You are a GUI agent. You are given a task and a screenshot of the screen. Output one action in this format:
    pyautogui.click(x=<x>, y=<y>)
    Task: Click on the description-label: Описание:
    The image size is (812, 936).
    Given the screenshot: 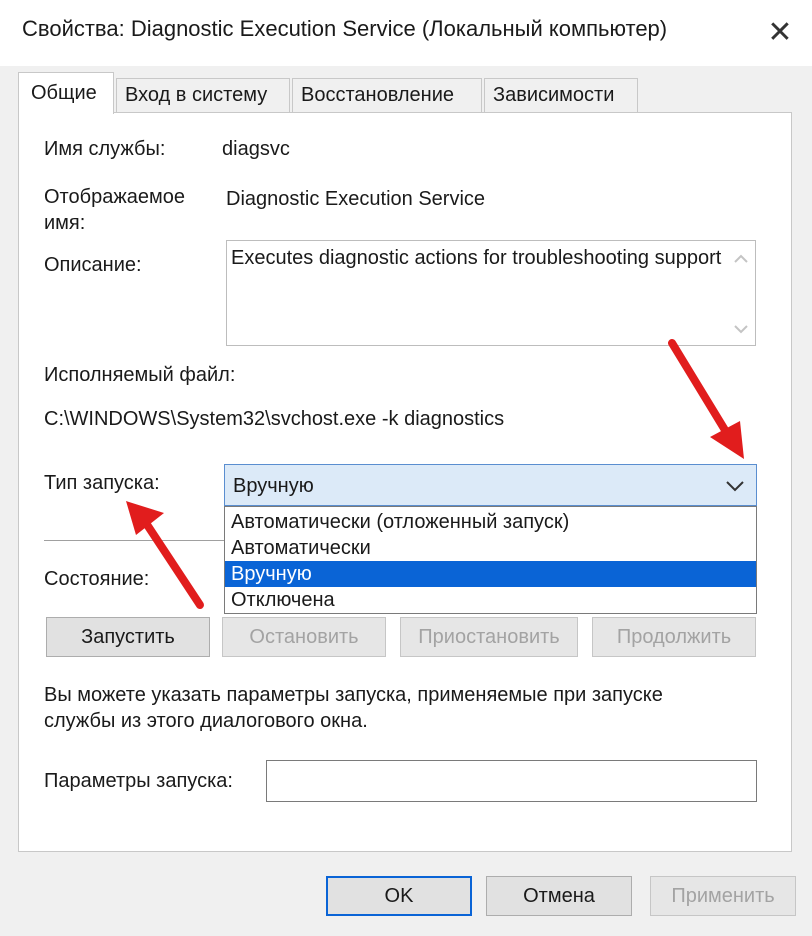 What is the action you would take?
    pyautogui.click(x=93, y=265)
    